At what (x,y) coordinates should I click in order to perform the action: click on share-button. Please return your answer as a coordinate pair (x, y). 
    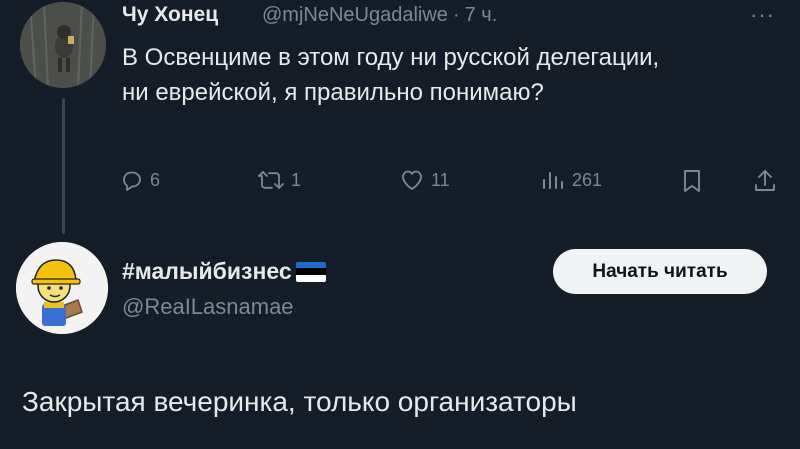
    Looking at the image, I should click on (765, 181).